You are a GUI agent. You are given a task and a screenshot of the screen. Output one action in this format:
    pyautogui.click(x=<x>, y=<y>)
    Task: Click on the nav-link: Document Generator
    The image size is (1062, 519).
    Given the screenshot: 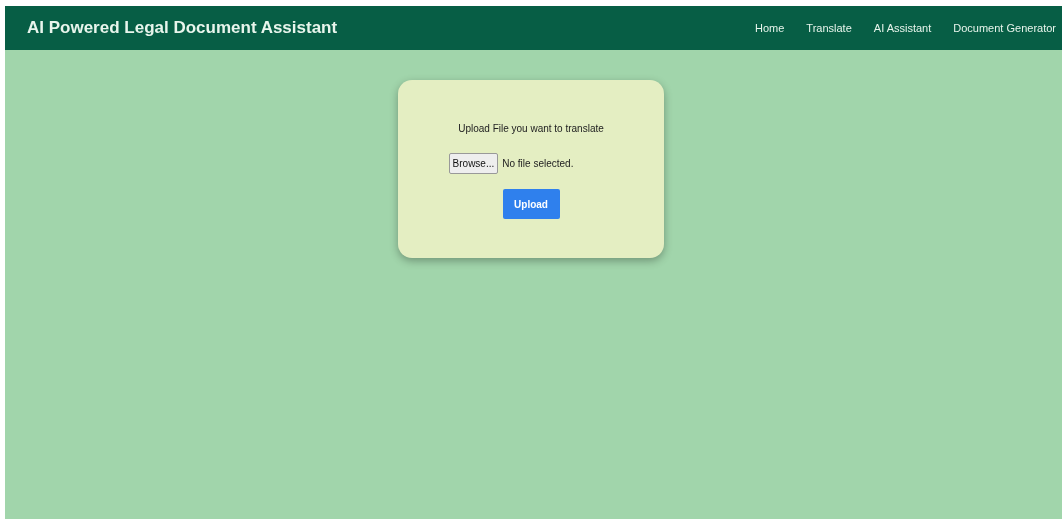 What is the action you would take?
    pyautogui.click(x=1004, y=28)
    